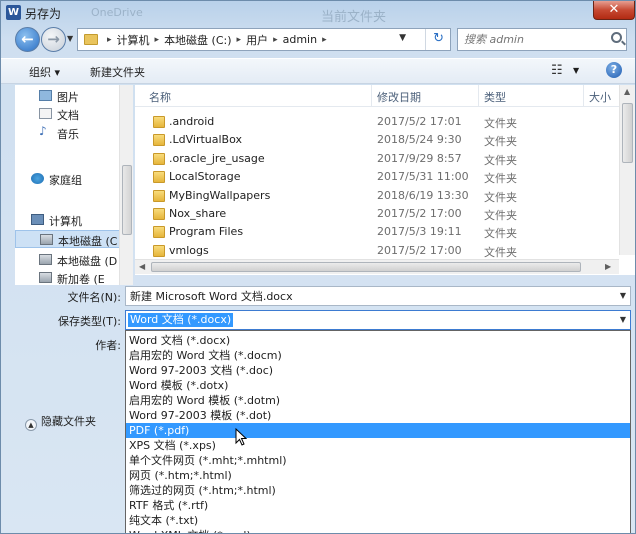  I want to click on organize-button: 组织 ▾, so click(44, 72).